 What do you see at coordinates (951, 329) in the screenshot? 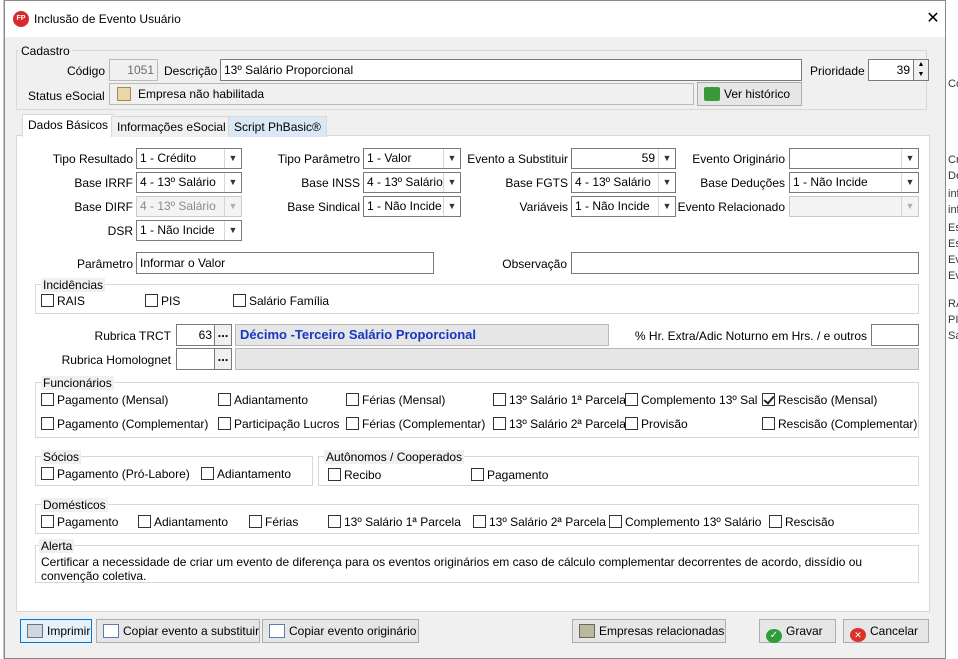
I see `background-window-right: Có Cr Dé inf inf Es Es Ev Ev RA PI Sa` at bounding box center [951, 329].